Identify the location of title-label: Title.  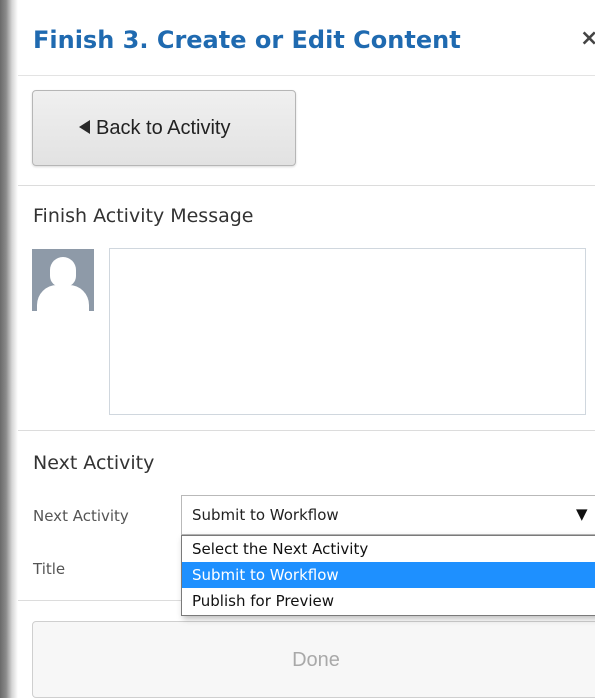
(49, 569).